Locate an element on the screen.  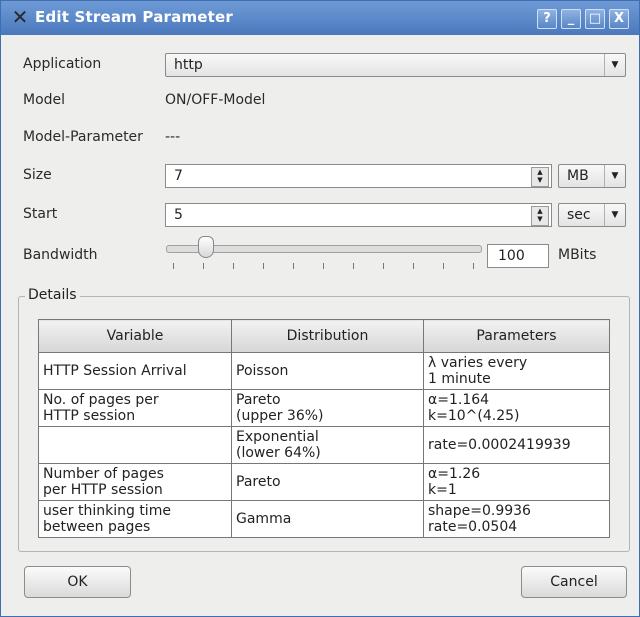
cell-variable: Number of pages per HTTP session is located at coordinates (135, 482).